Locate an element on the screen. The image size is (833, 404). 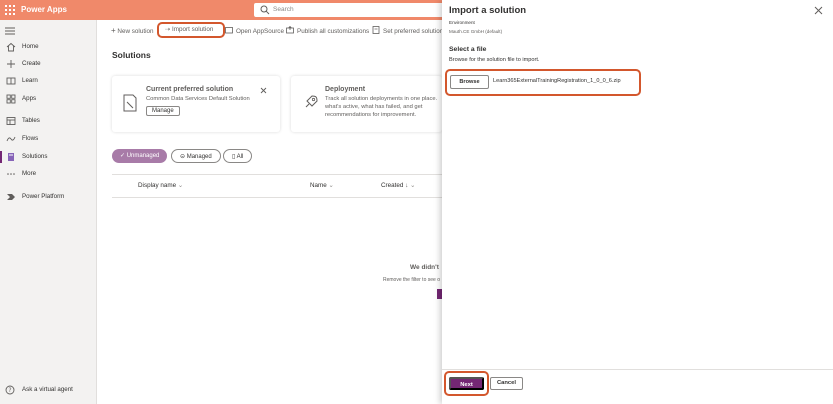
sort-down-icon: ↓ is located at coordinates (407, 185).